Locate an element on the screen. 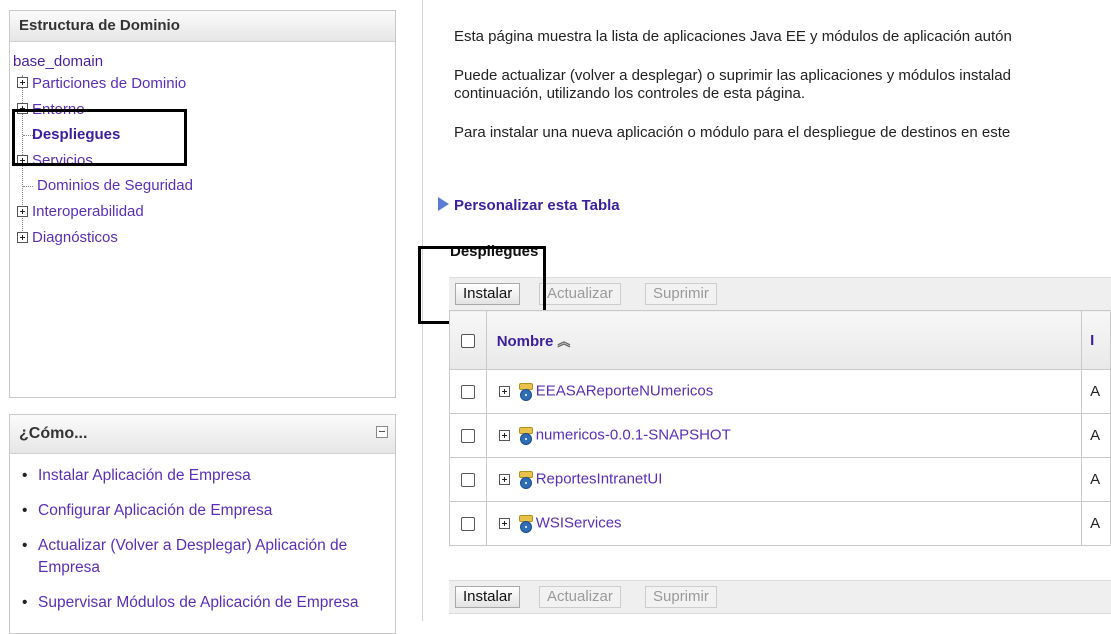 The height and width of the screenshot is (634, 1111). application-link: EEASAReporteNUmericos is located at coordinates (625, 391).